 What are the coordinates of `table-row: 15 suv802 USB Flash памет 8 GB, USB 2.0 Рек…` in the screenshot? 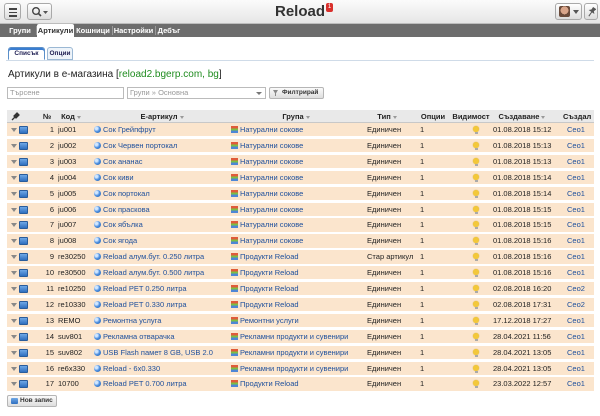 It's located at (300, 352).